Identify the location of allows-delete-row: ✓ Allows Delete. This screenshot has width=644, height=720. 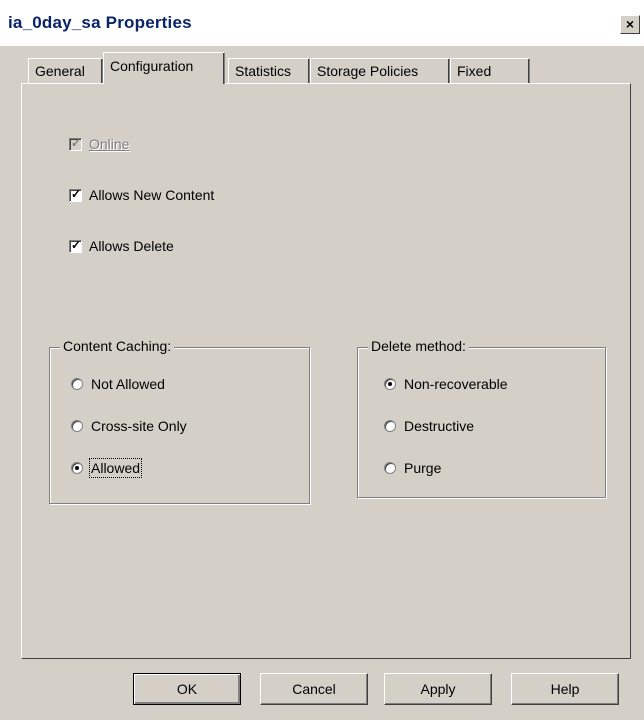
(121, 246).